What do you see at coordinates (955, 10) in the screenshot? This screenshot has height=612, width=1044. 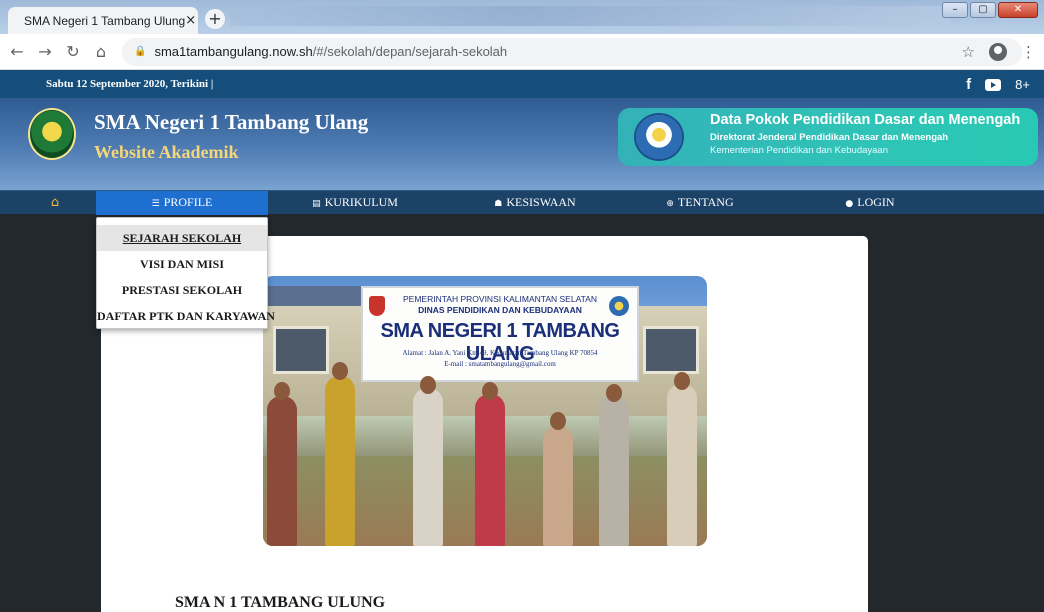 I see `minimize-button: –` at bounding box center [955, 10].